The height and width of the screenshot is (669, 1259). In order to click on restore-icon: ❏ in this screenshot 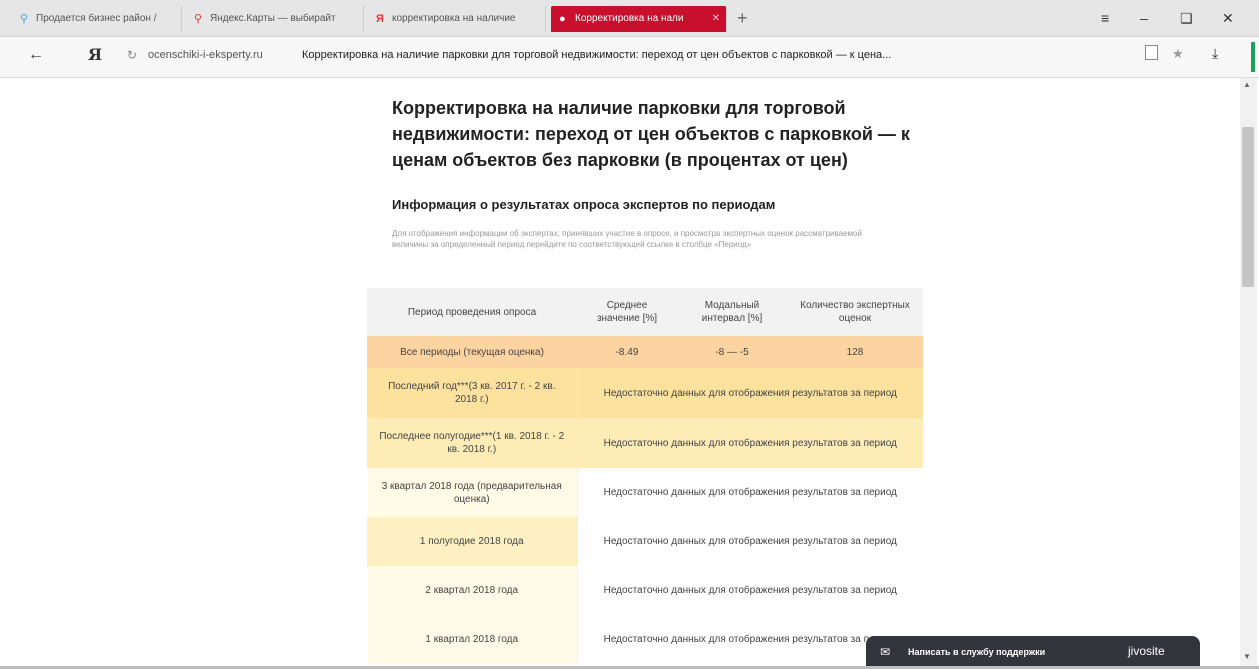, I will do `click(1186, 18)`.